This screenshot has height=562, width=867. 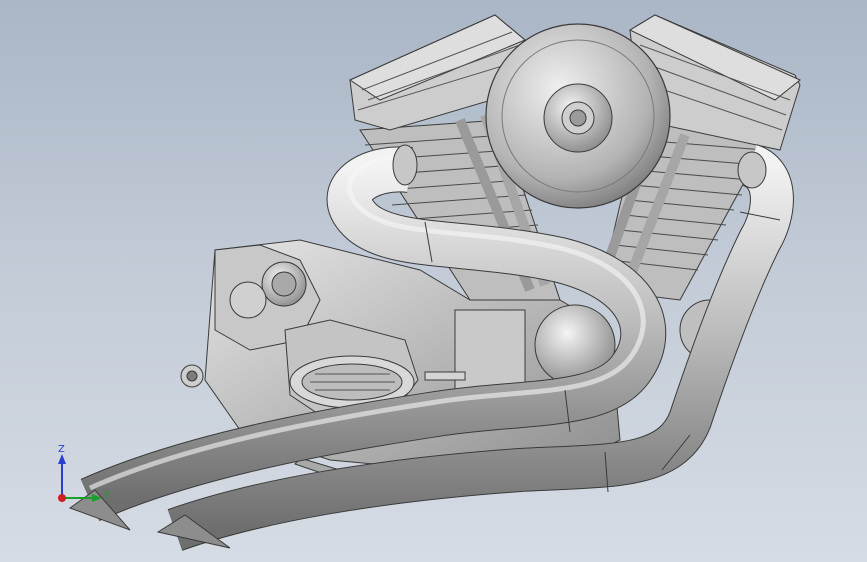 I want to click on air-cleaner, so click(x=578, y=116).